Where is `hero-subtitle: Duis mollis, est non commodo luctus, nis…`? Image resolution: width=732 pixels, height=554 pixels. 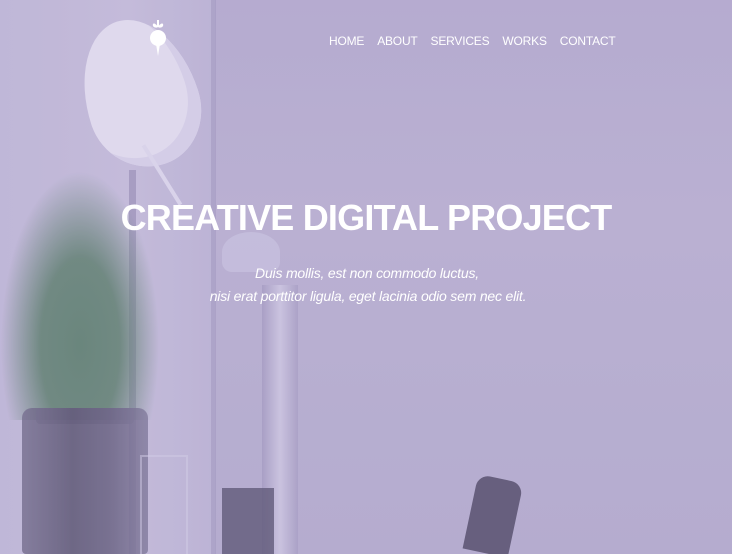
hero-subtitle: Duis mollis, est non commodo luctus, nis… is located at coordinates (366, 285).